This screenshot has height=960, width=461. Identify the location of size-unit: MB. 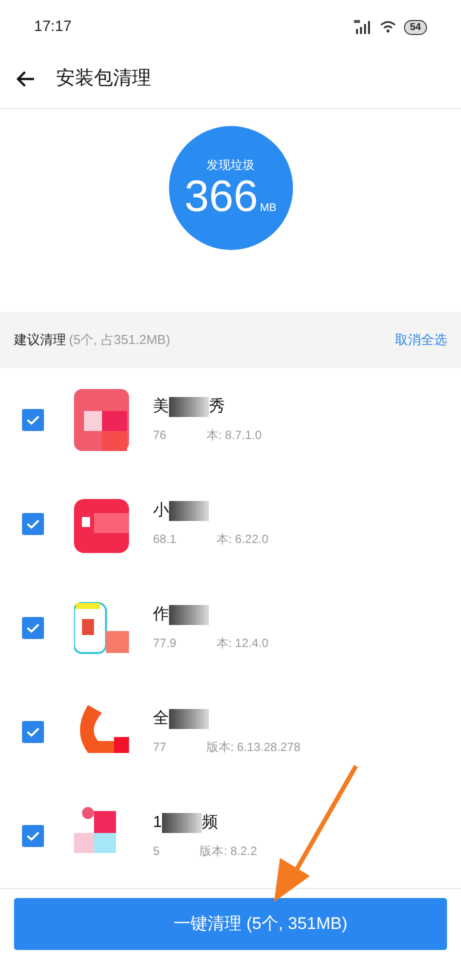
(268, 208).